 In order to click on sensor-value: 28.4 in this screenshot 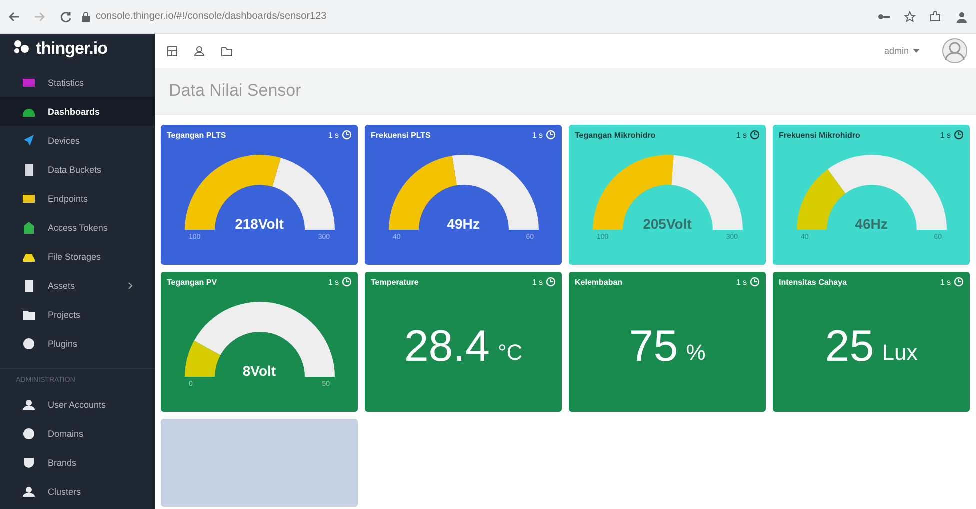, I will do `click(447, 347)`.